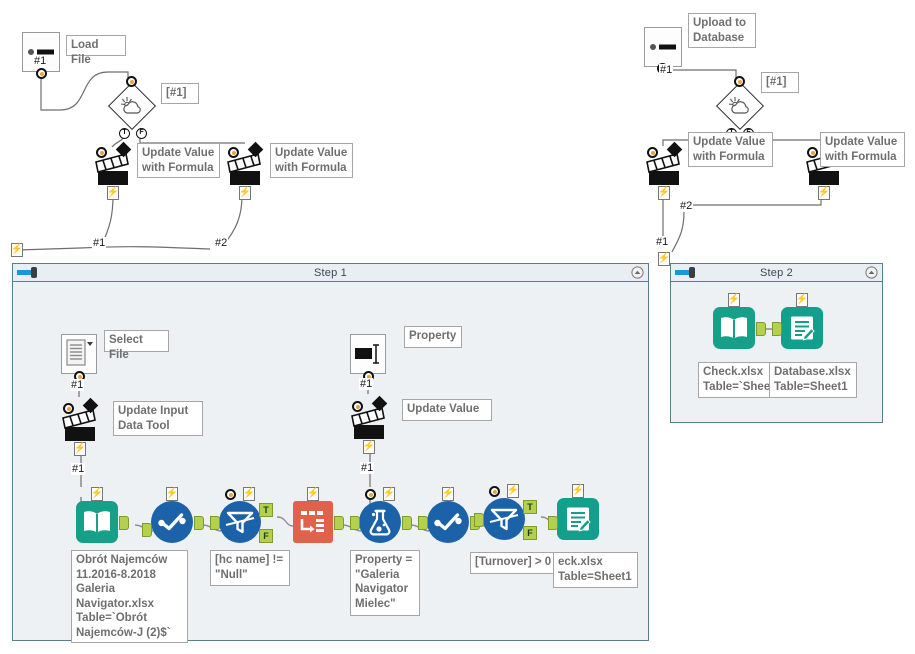 The image size is (915, 654). I want to click on upload-tool-icon, so click(663, 47).